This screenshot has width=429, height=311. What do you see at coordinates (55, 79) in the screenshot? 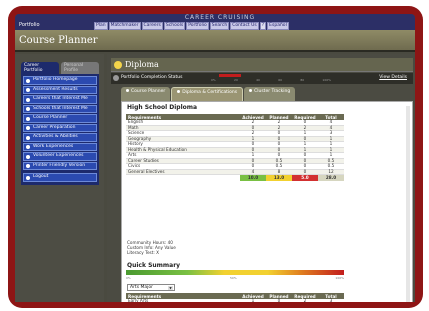
I see `sidebar-item-label: Portfolio Homepage` at bounding box center [55, 79].